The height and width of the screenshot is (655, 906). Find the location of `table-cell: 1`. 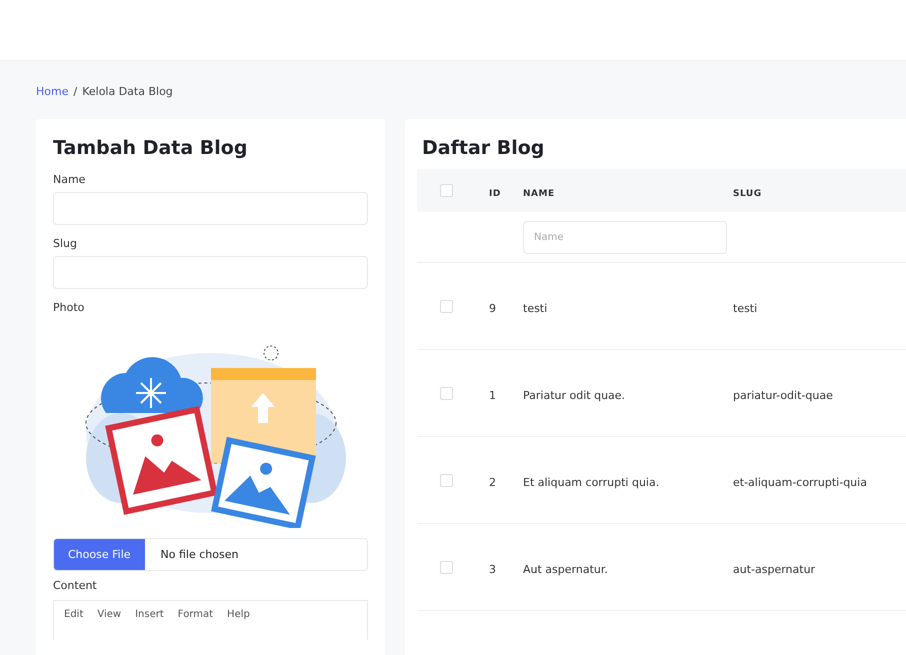

table-cell: 1 is located at coordinates (492, 395).